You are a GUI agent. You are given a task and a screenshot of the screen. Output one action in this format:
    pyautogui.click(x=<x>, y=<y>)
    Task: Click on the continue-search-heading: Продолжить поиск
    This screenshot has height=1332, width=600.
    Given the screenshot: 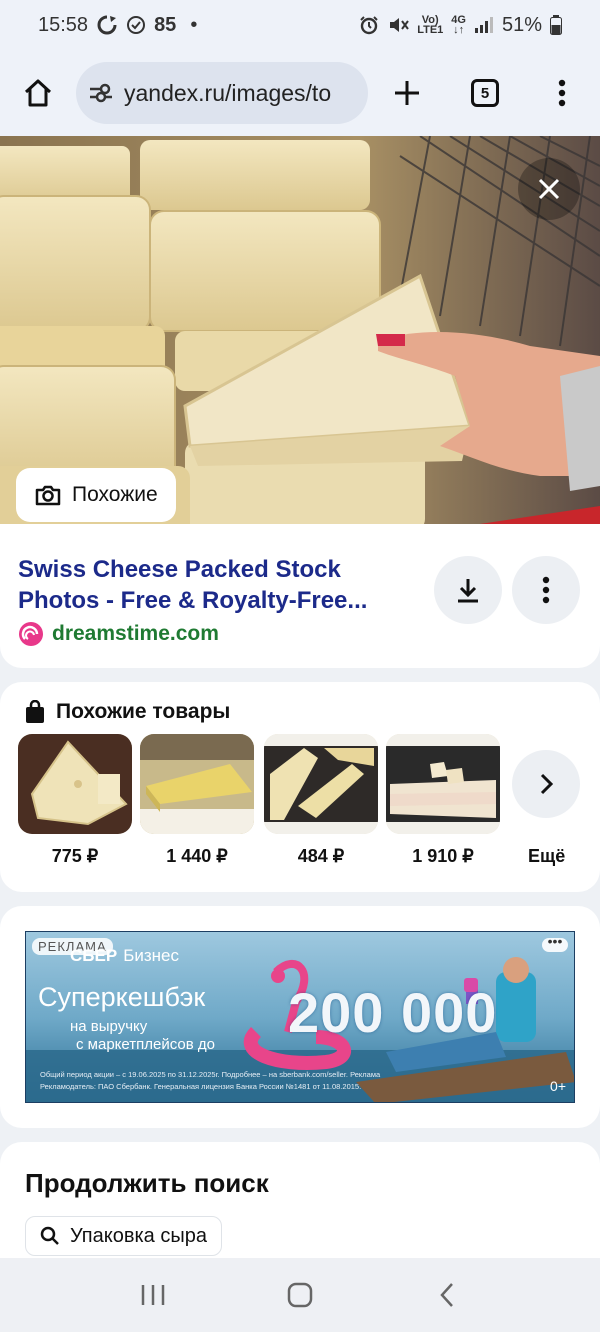 What is the action you would take?
    pyautogui.click(x=147, y=1183)
    